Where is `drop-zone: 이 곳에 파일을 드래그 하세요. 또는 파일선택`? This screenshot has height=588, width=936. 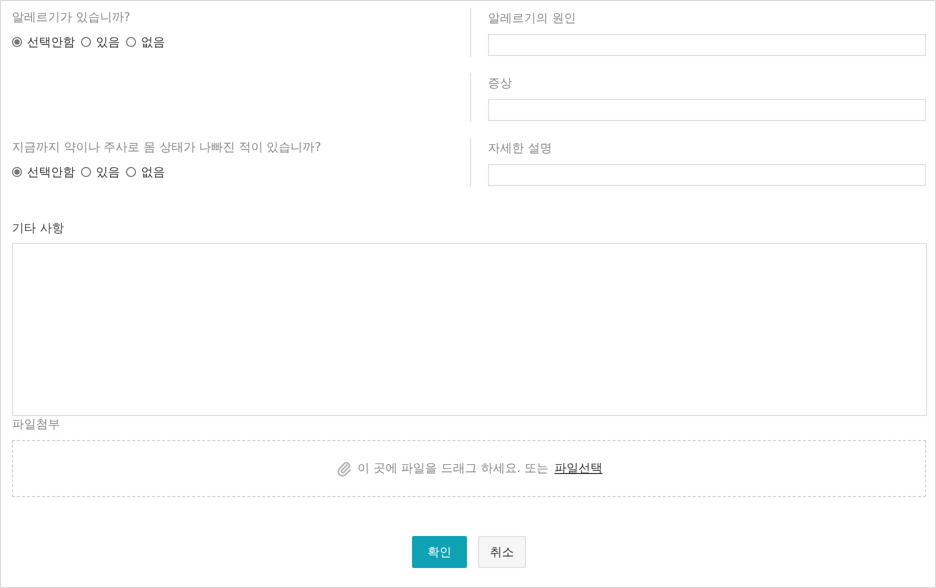 drop-zone: 이 곳에 파일을 드래그 하세요. 또는 파일선택 is located at coordinates (469, 468).